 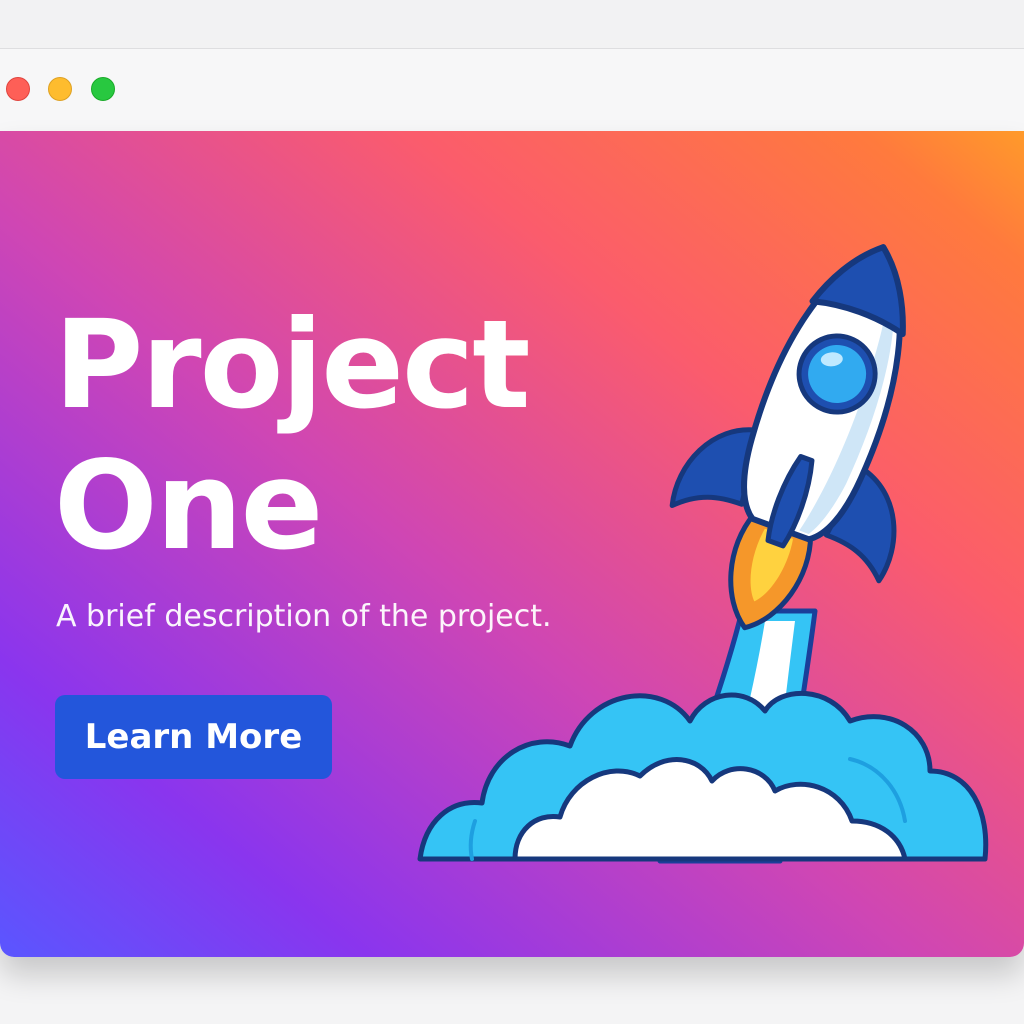 I want to click on smoke-clouds, so click(x=703, y=776).